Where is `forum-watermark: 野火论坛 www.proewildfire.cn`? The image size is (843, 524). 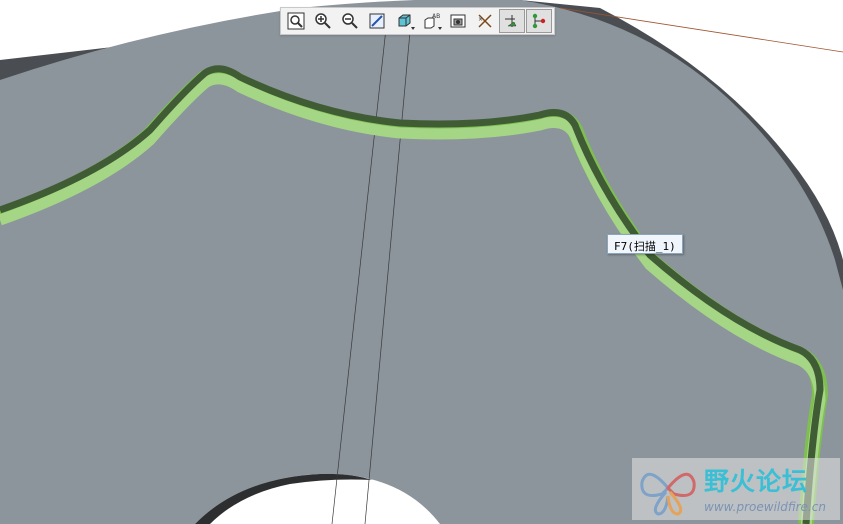
forum-watermark: 野火论坛 www.proewildfire.cn is located at coordinates (736, 489).